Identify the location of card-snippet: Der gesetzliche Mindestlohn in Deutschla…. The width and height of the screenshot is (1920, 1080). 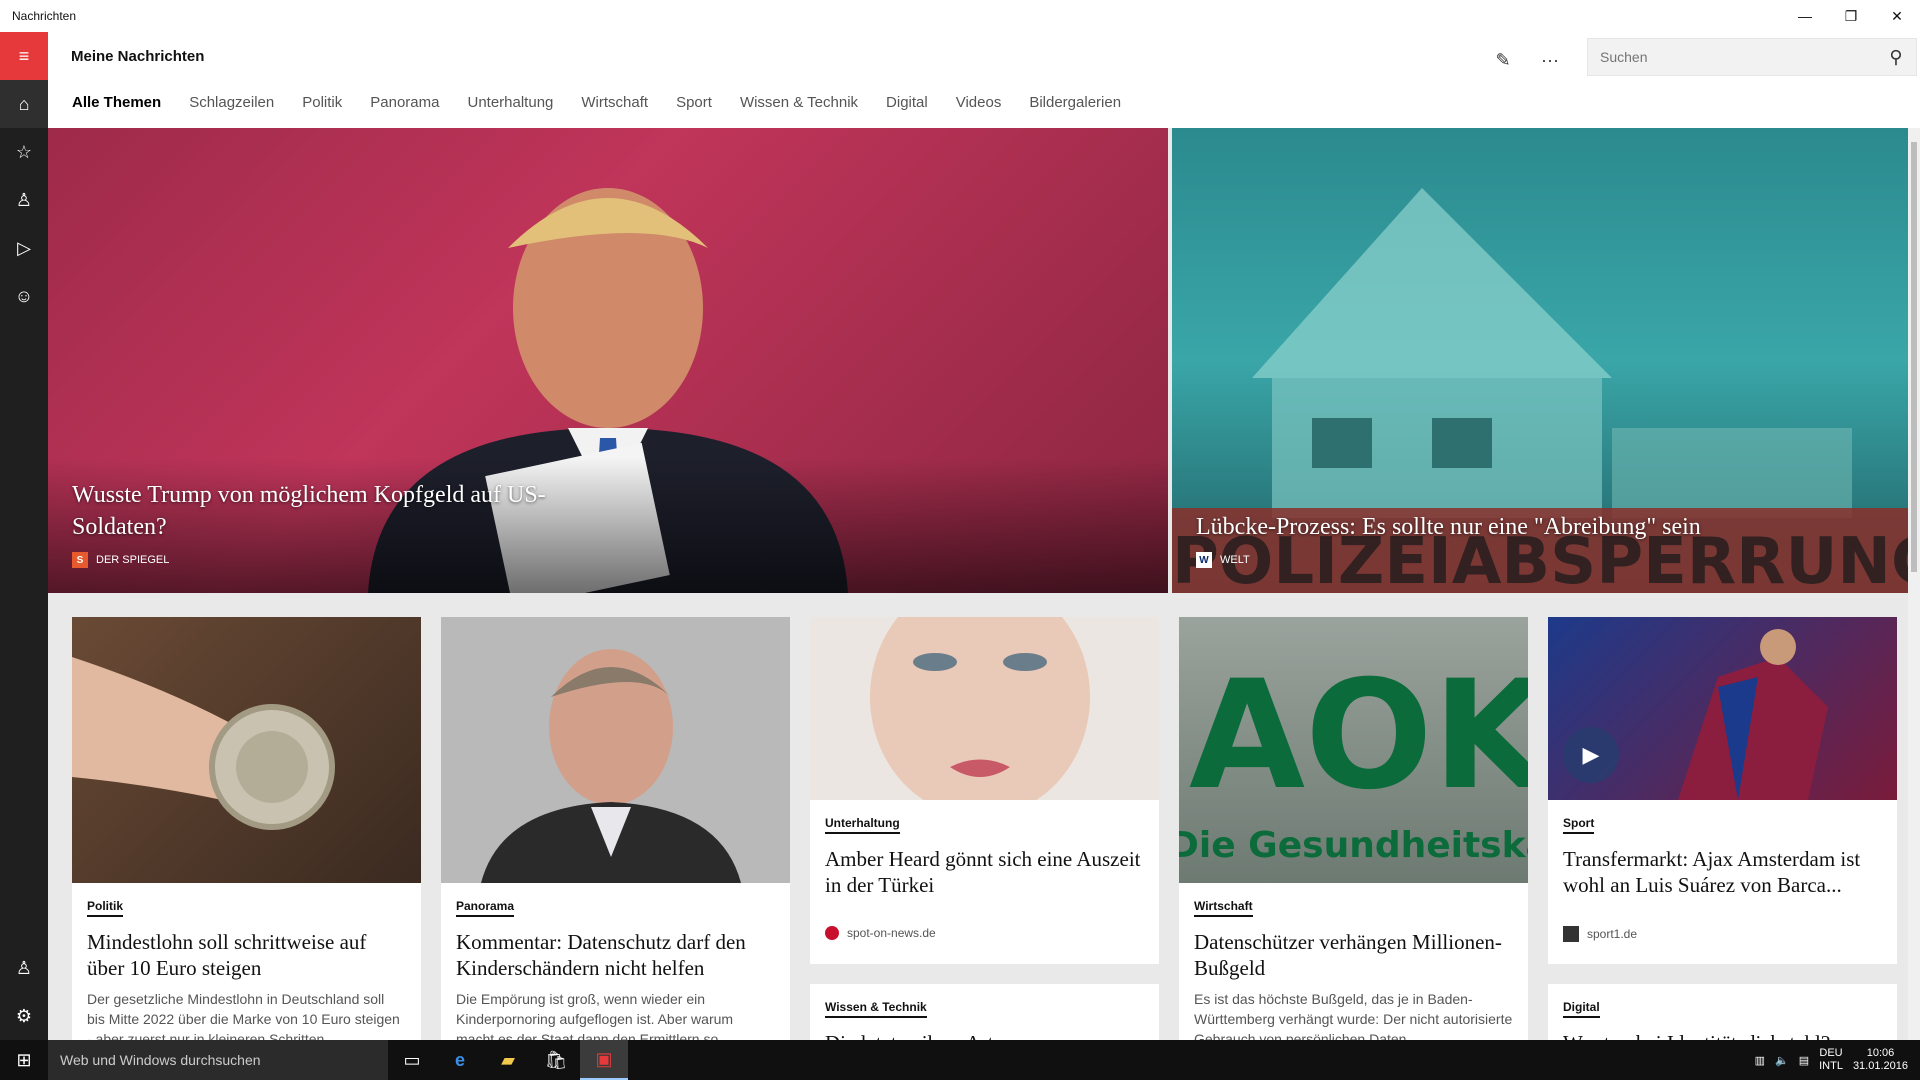
(243, 1015).